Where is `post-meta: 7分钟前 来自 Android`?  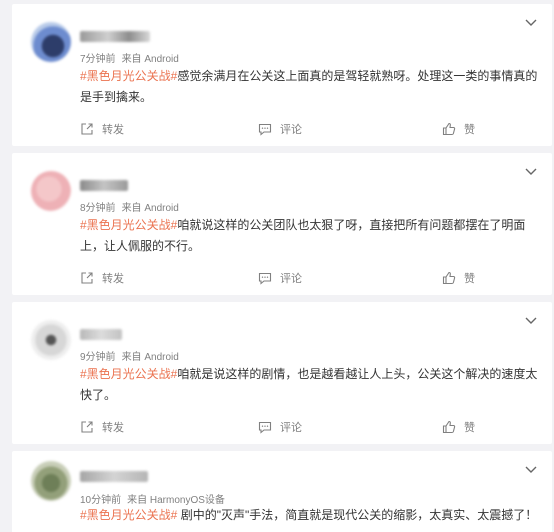 post-meta: 7分钟前 来自 Android is located at coordinates (129, 57).